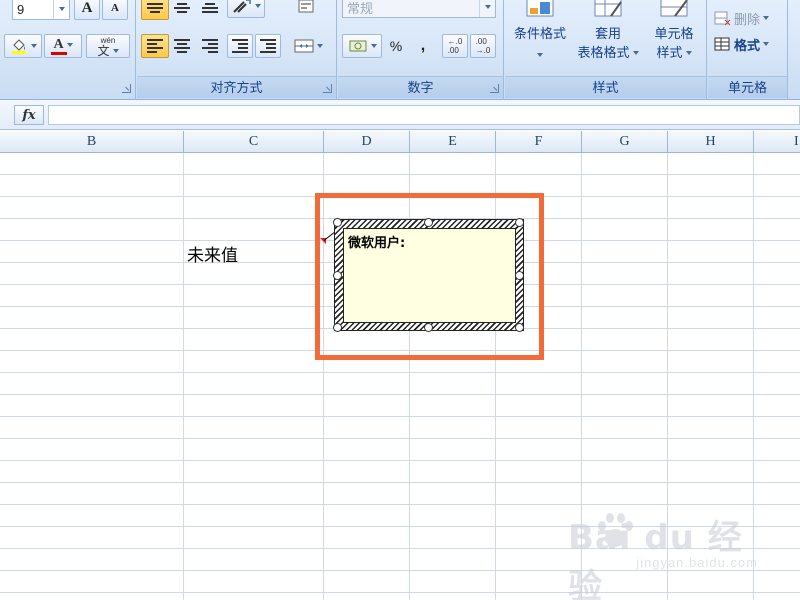 The width and height of the screenshot is (800, 600). I want to click on delete-cells-icon, so click(722, 18).